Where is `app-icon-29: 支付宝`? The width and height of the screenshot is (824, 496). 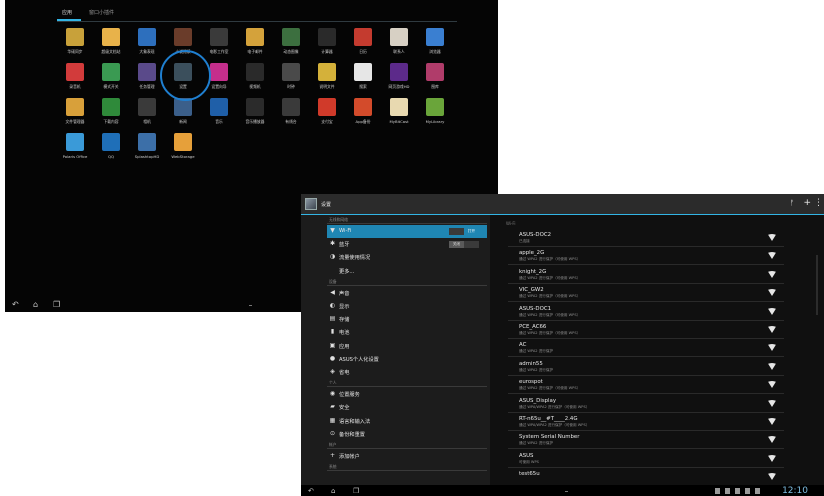 app-icon-29: 支付宝 is located at coordinates (327, 113).